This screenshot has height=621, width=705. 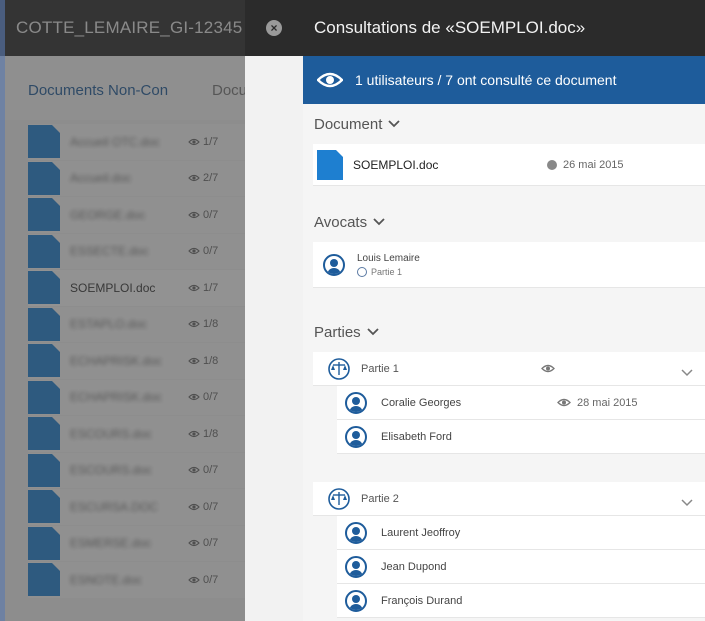 I want to click on document-row: GEORGE.doc 0/7, so click(x=136, y=215).